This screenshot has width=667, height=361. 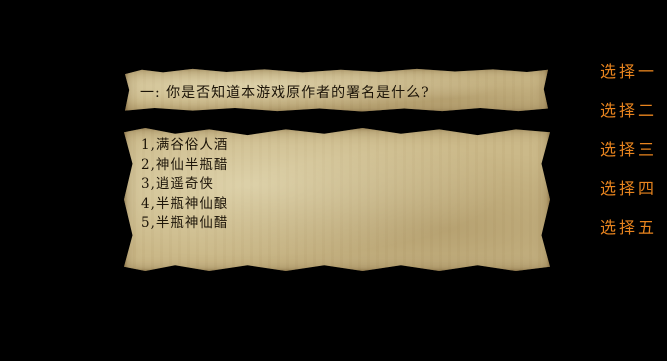 I want to click on choice-button-1: 选择一, so click(x=628, y=80).